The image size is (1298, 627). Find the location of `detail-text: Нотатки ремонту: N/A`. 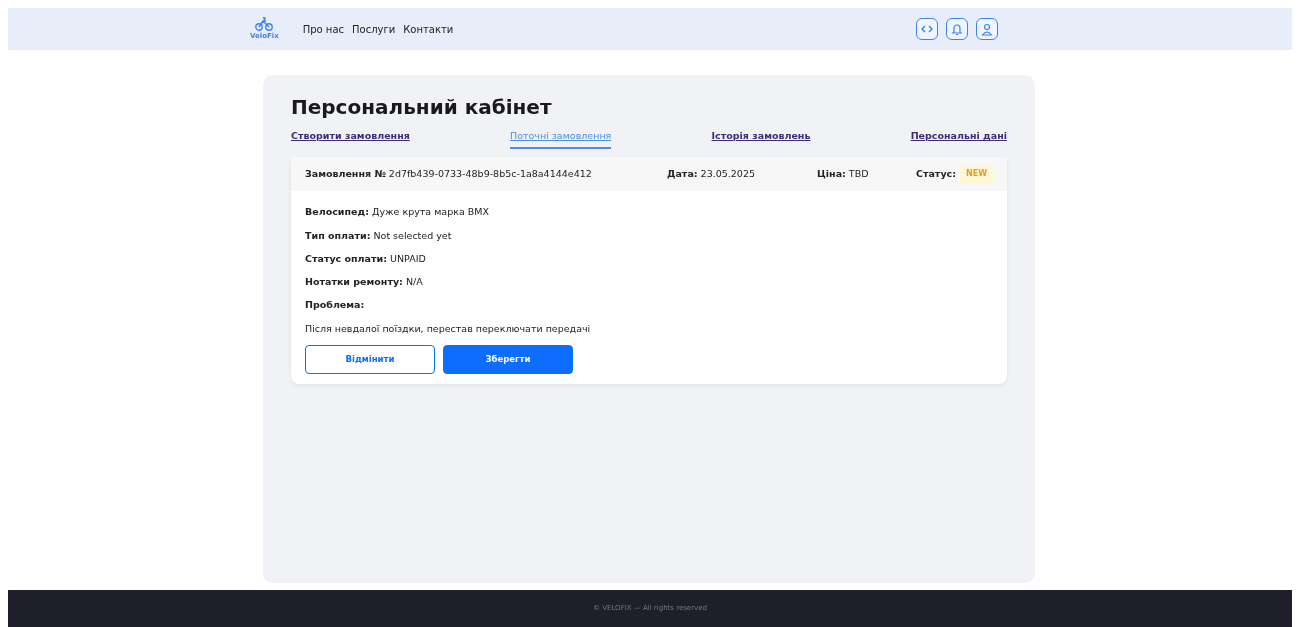

detail-text: Нотатки ремонту: N/A is located at coordinates (364, 282).